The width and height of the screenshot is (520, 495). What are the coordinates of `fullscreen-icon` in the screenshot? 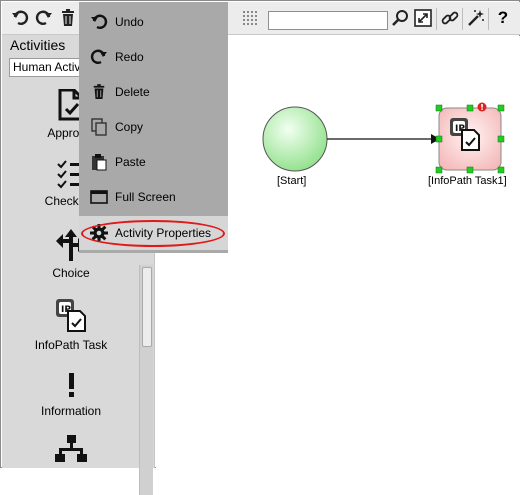 It's located at (99, 197).